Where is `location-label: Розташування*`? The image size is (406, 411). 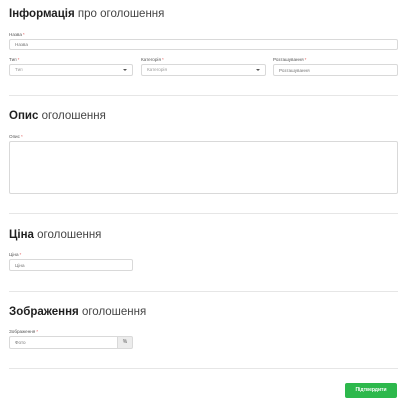
location-label: Розташування* is located at coordinates (289, 59).